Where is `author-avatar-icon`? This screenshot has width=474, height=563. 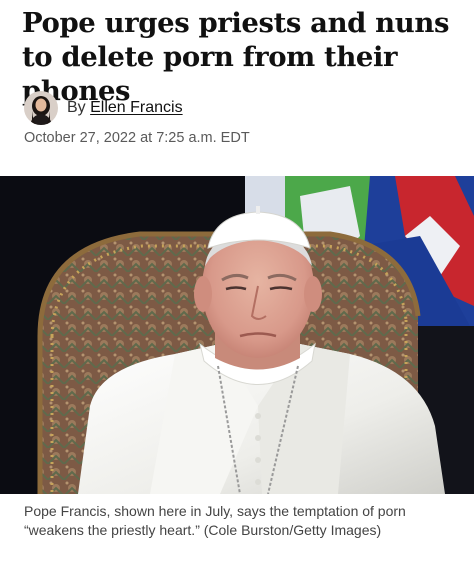
author-avatar-icon is located at coordinates (41, 108).